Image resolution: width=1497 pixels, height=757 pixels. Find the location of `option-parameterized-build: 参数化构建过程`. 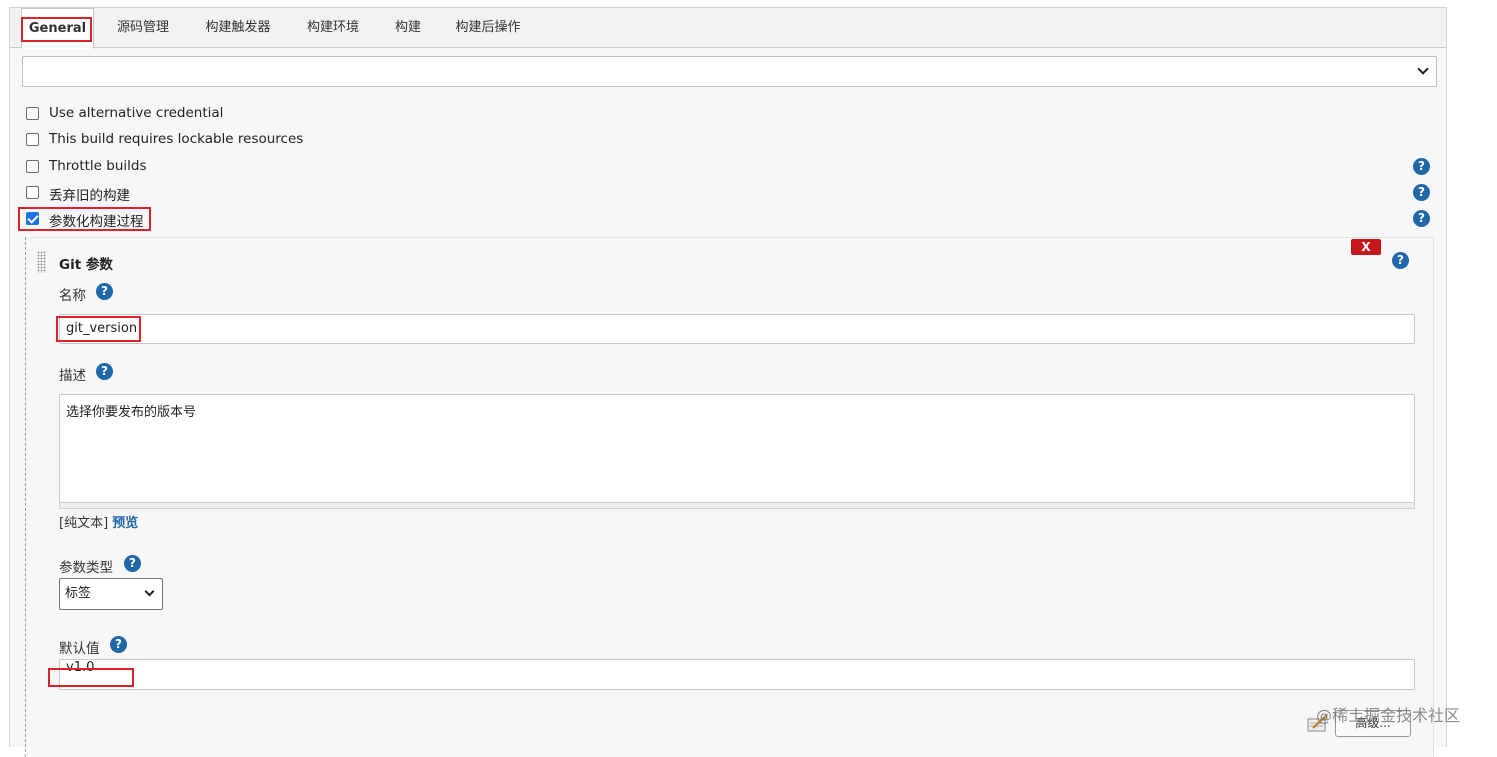

option-parameterized-build: 参数化构建过程 is located at coordinates (226, 220).